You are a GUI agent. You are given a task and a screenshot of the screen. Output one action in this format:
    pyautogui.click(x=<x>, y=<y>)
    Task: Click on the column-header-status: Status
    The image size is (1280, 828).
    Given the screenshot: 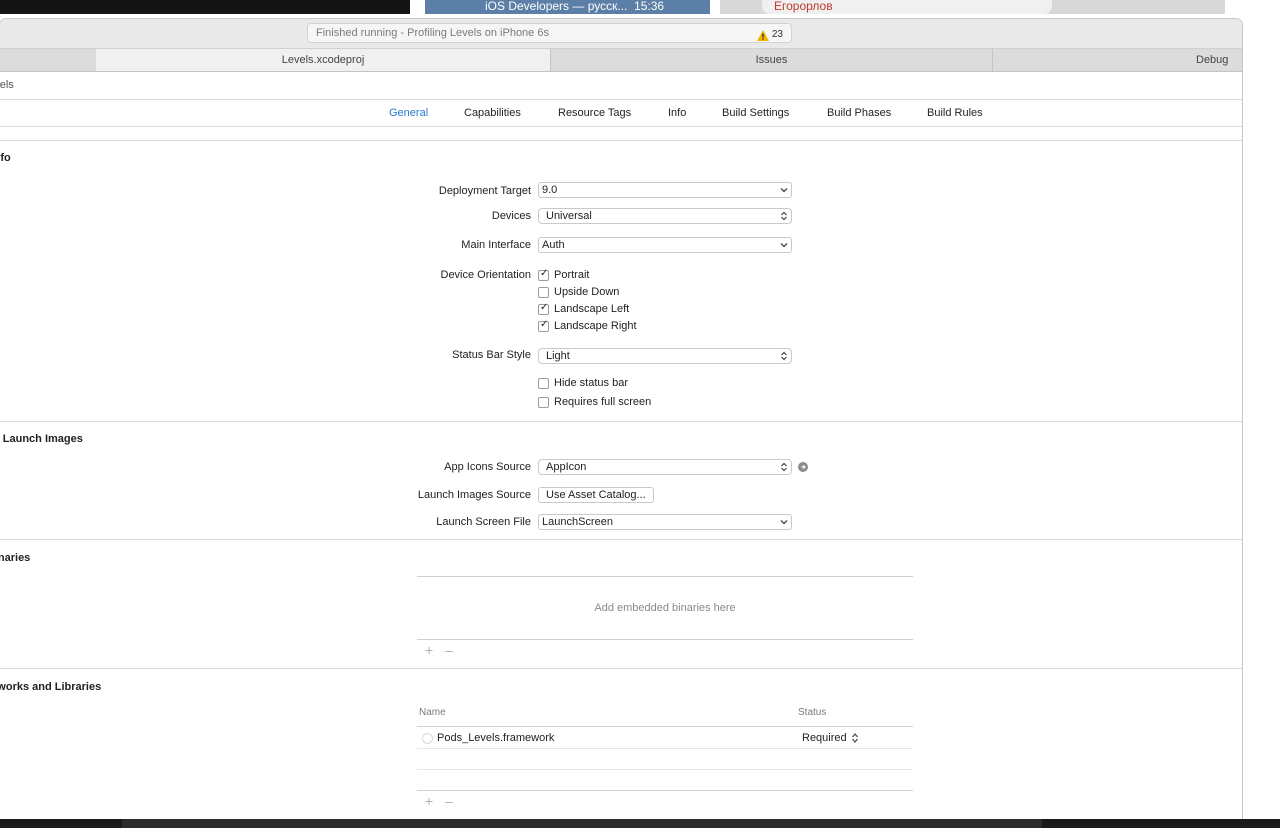 What is the action you would take?
    pyautogui.click(x=812, y=712)
    